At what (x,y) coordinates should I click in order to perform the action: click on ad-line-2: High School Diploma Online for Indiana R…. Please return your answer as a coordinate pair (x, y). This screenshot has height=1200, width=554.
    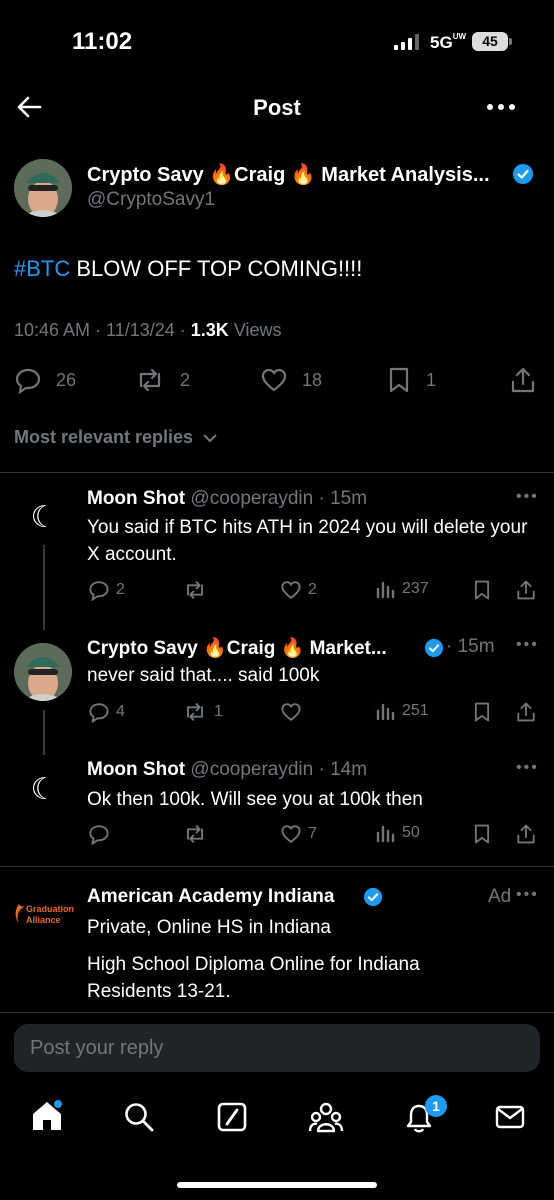
    Looking at the image, I should click on (253, 978).